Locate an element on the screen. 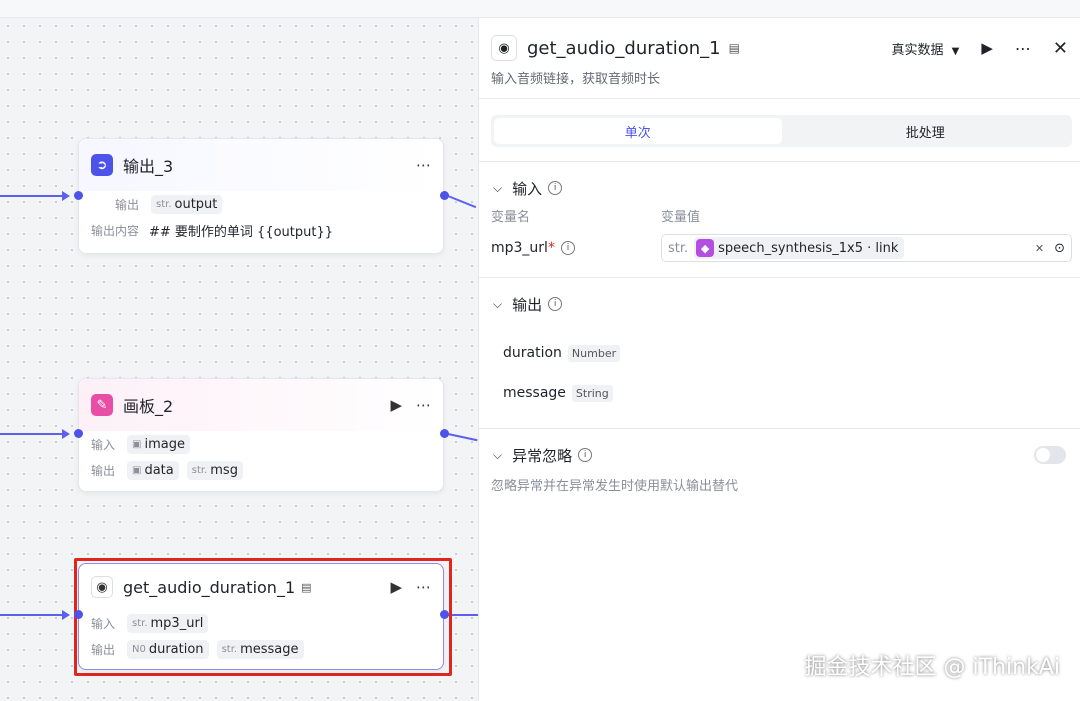  input-var-tag: str. mp3_url is located at coordinates (168, 623).